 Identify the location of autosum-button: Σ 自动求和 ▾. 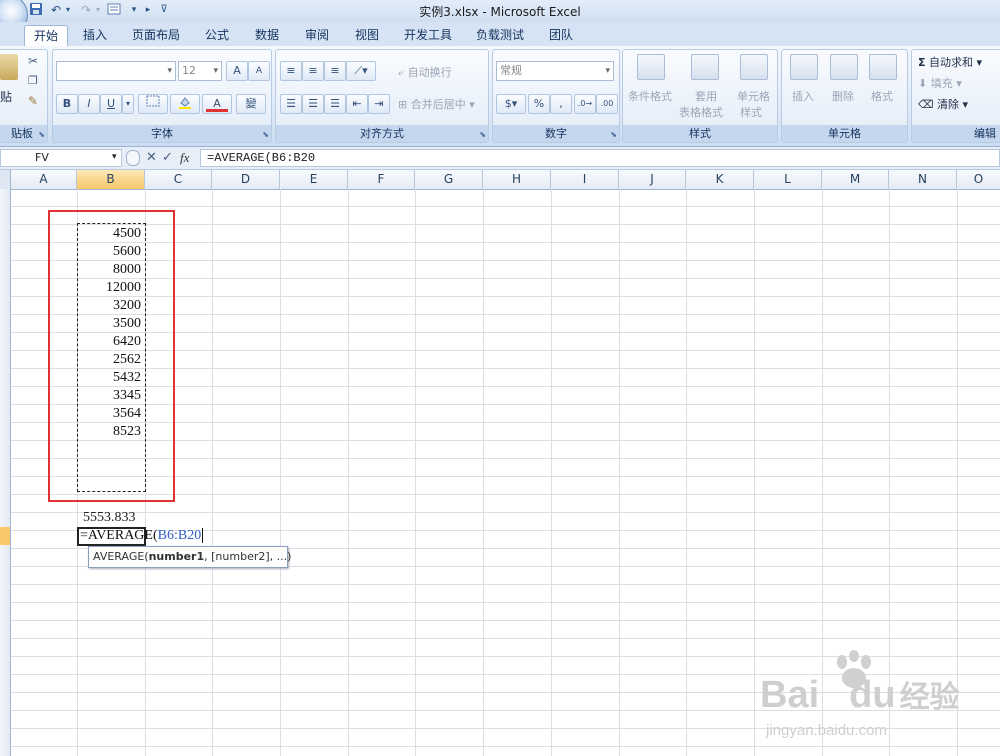
(950, 62).